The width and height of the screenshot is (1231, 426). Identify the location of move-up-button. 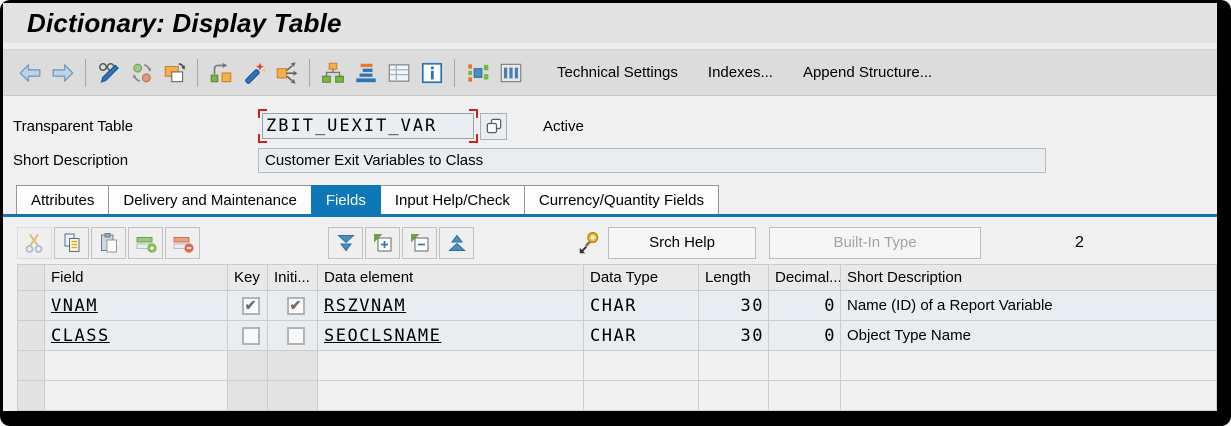
(456, 242).